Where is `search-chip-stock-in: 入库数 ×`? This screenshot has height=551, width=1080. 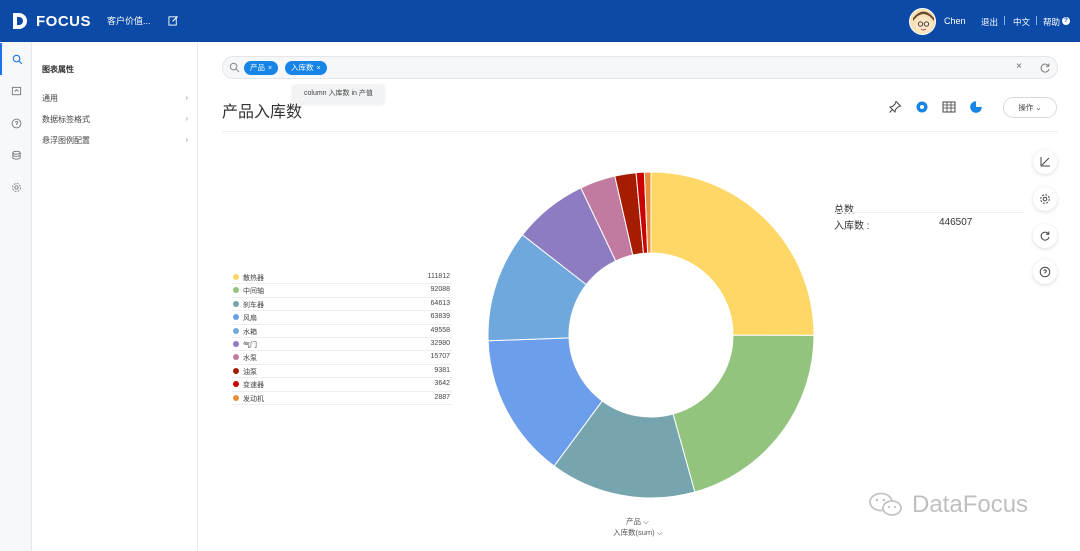
search-chip-stock-in: 入库数 × is located at coordinates (306, 68).